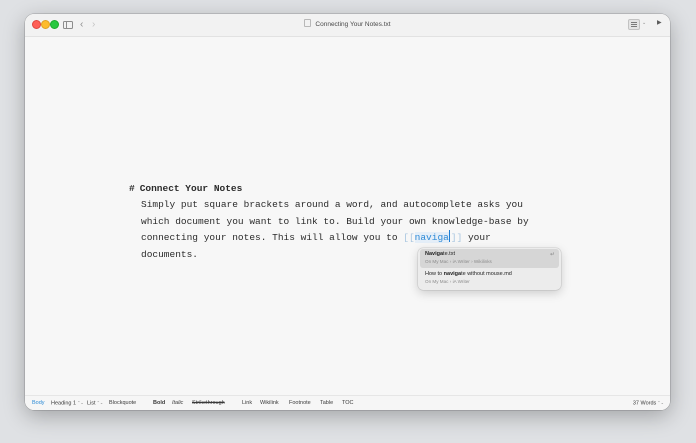 The width and height of the screenshot is (696, 443). What do you see at coordinates (449, 254) in the screenshot?
I see `rest-text: te.txt` at bounding box center [449, 254].